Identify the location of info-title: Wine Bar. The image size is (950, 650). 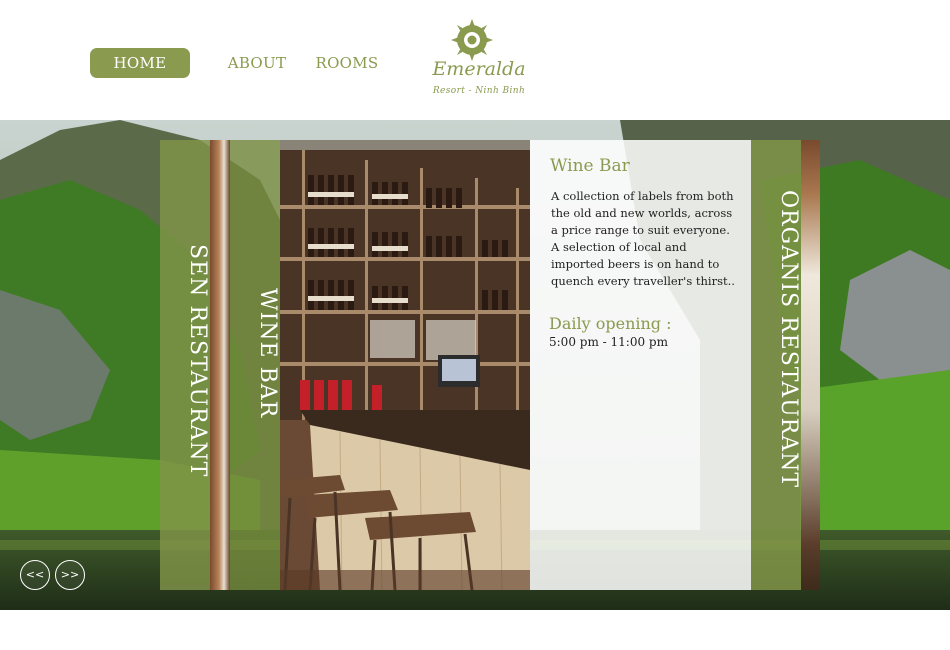
(590, 166).